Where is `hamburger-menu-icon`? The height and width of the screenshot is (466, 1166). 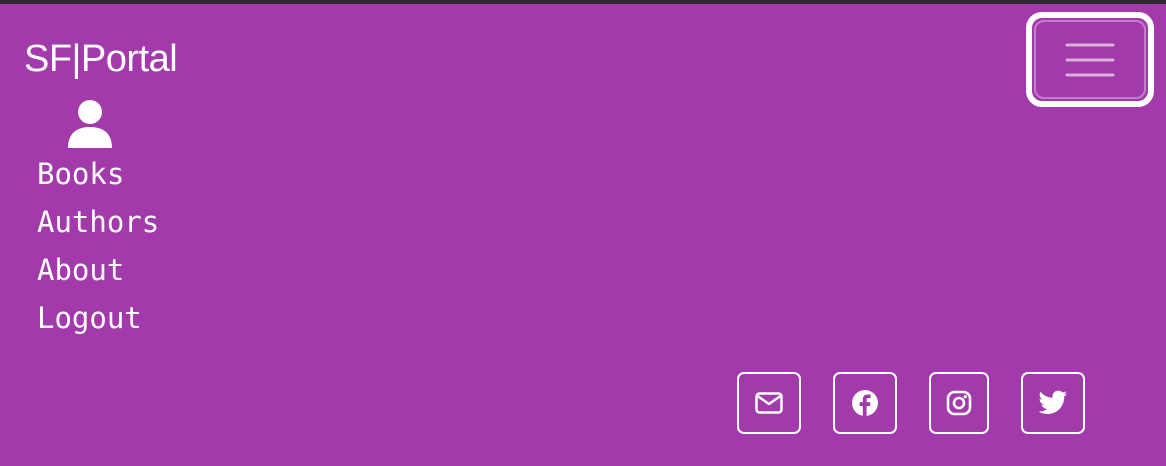
hamburger-menu-icon is located at coordinates (1090, 59).